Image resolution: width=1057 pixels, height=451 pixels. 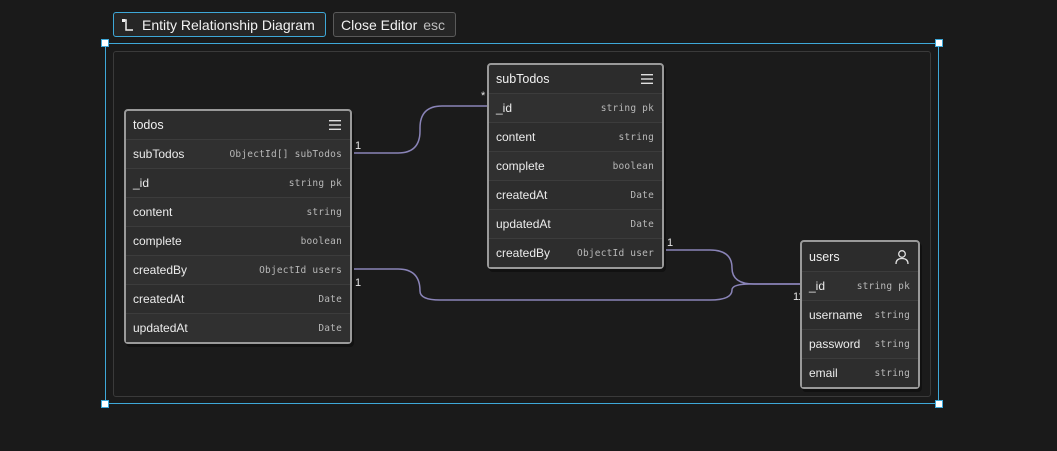 What do you see at coordinates (670, 243) in the screenshot?
I see `cardinality-subtodos-createdby: 1` at bounding box center [670, 243].